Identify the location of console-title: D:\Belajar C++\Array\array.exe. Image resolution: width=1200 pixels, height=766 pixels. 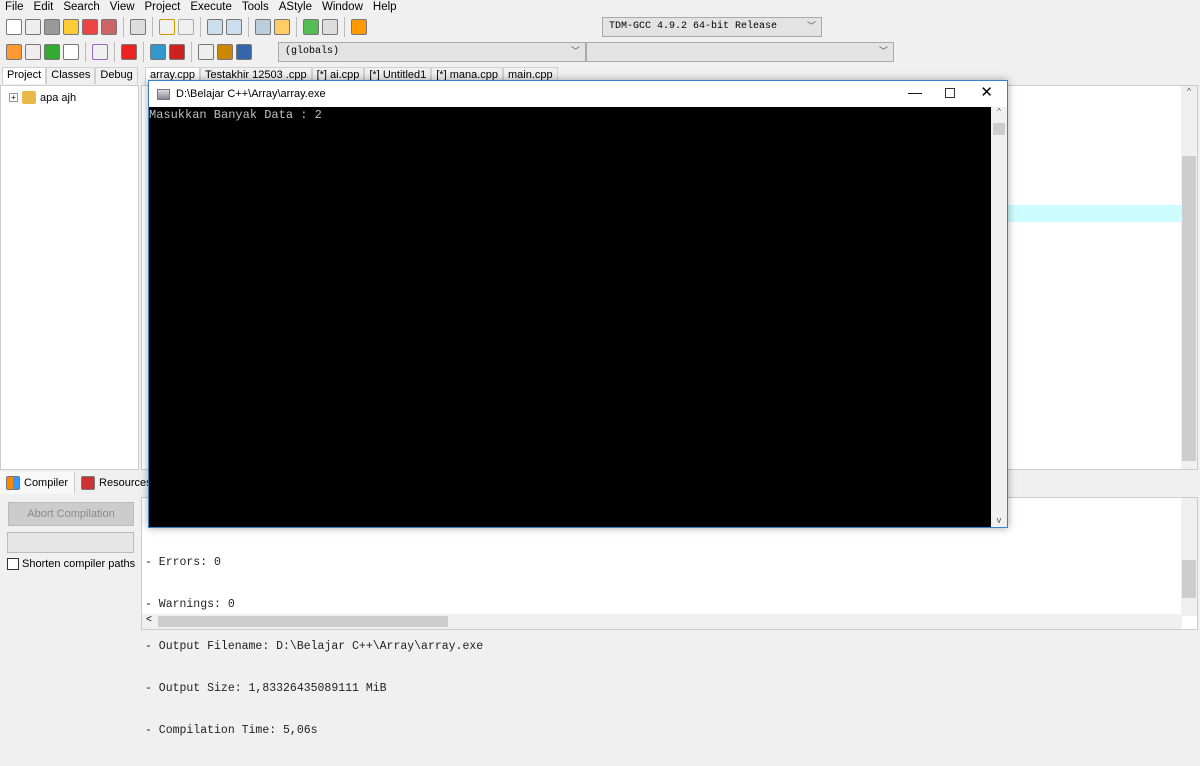
(251, 94).